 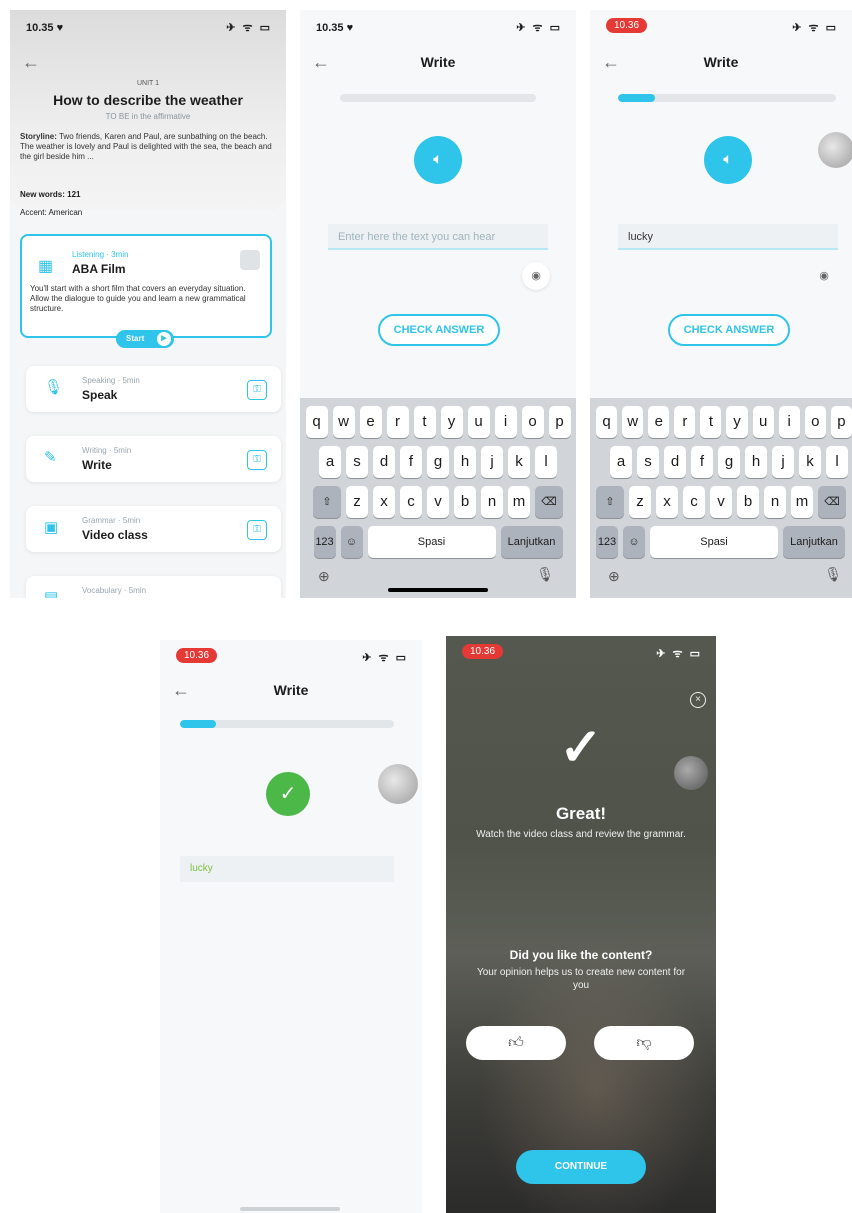 What do you see at coordinates (250, 260) in the screenshot?
I see `film-card-checkbox` at bounding box center [250, 260].